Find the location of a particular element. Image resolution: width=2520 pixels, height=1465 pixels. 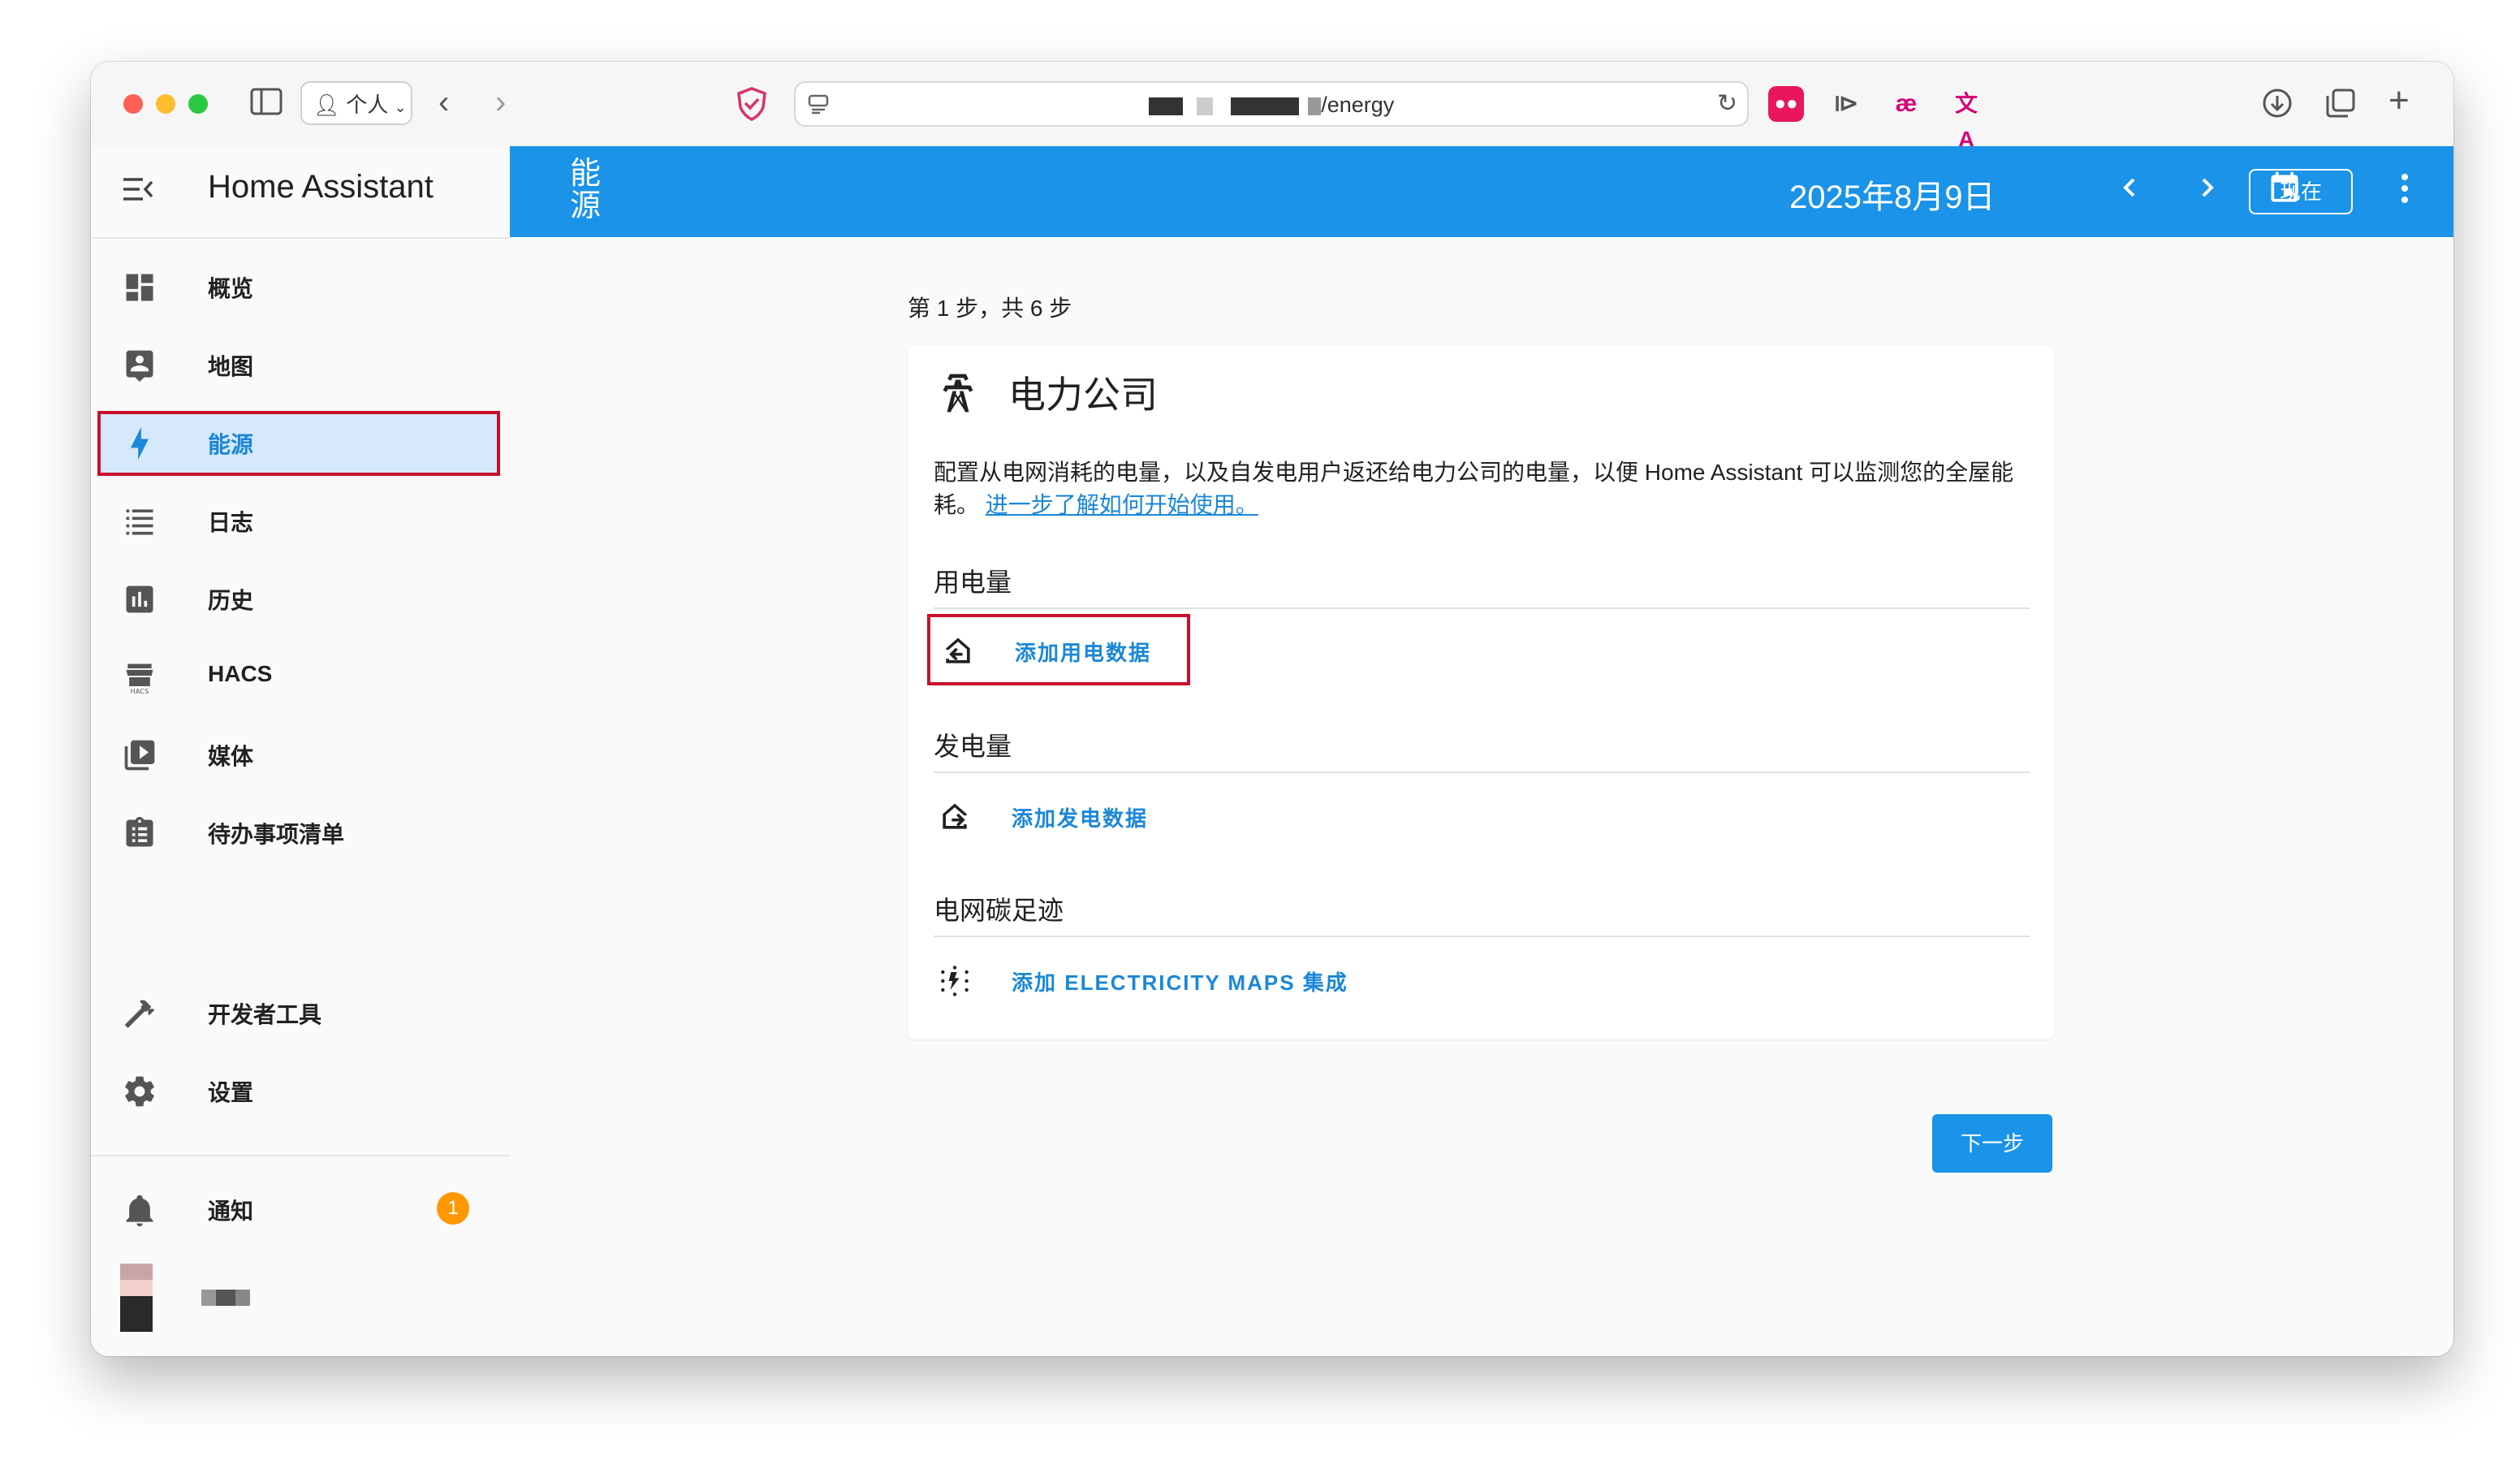

browser-toolbar: 👤︎ 个人 ⌄ ‹ › /energy ↻ ●● ⧐ æ 文A + is located at coordinates (1272, 107).